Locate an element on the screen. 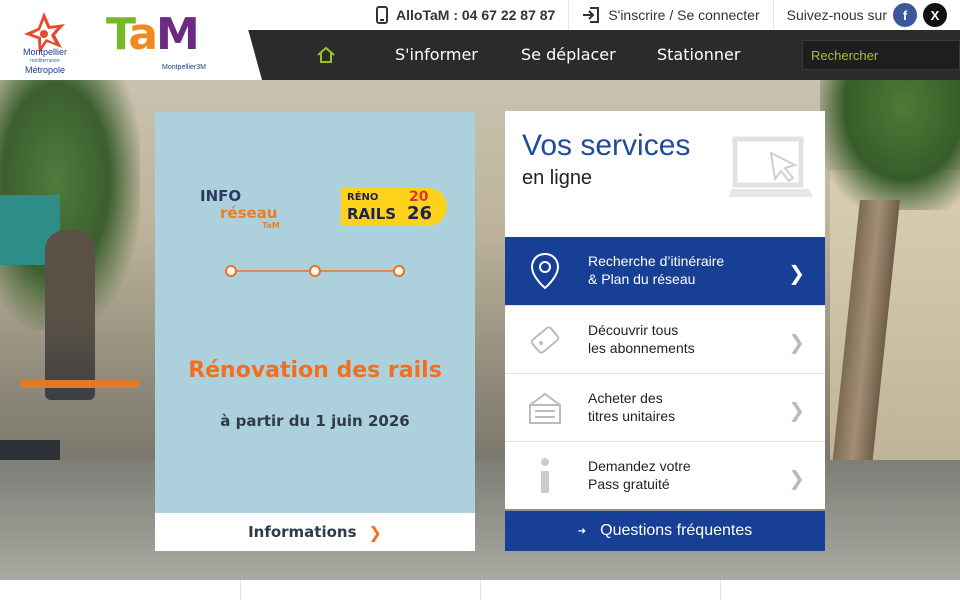 This screenshot has width=960, height=600. tam-letter-m: M is located at coordinates (178, 34).